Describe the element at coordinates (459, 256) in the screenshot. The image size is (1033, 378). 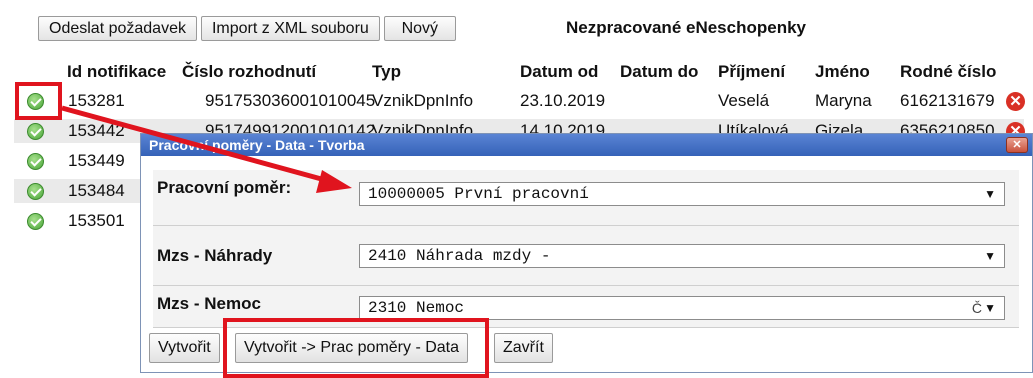
I see `select-value: 2410 Náhrada mzdy -` at that location.